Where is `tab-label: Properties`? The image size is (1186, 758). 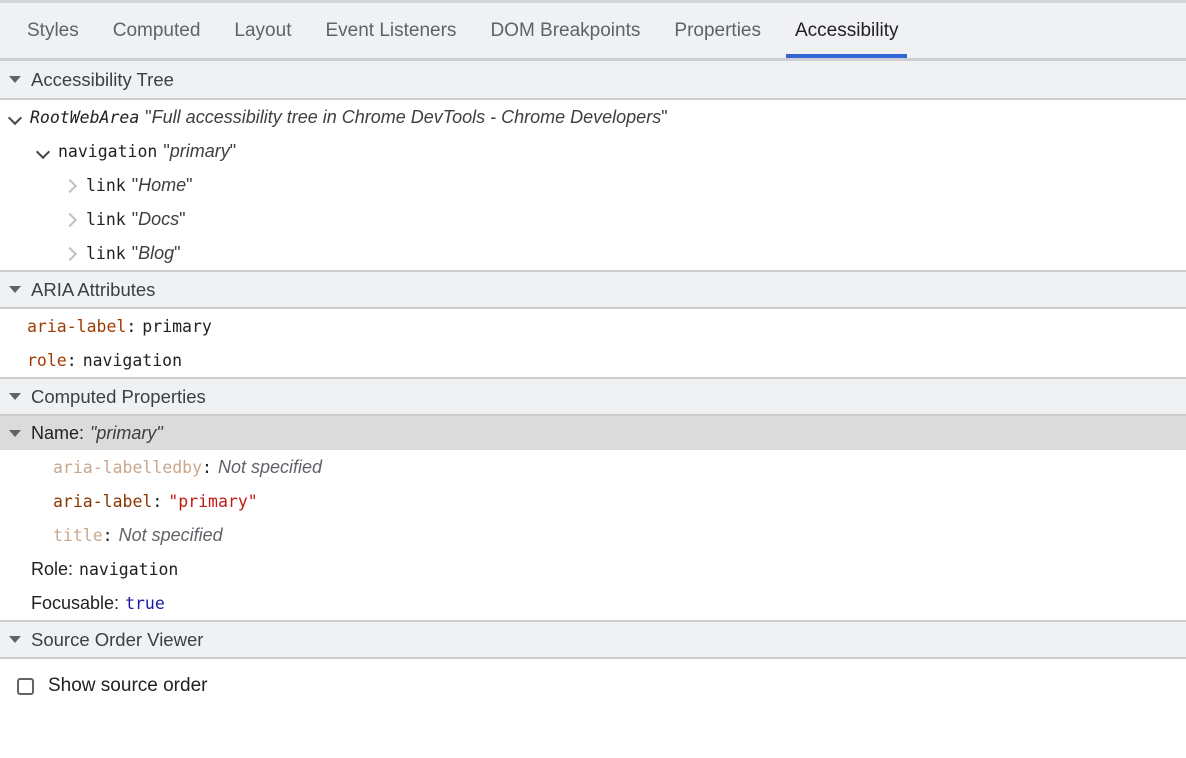 tab-label: Properties is located at coordinates (717, 30).